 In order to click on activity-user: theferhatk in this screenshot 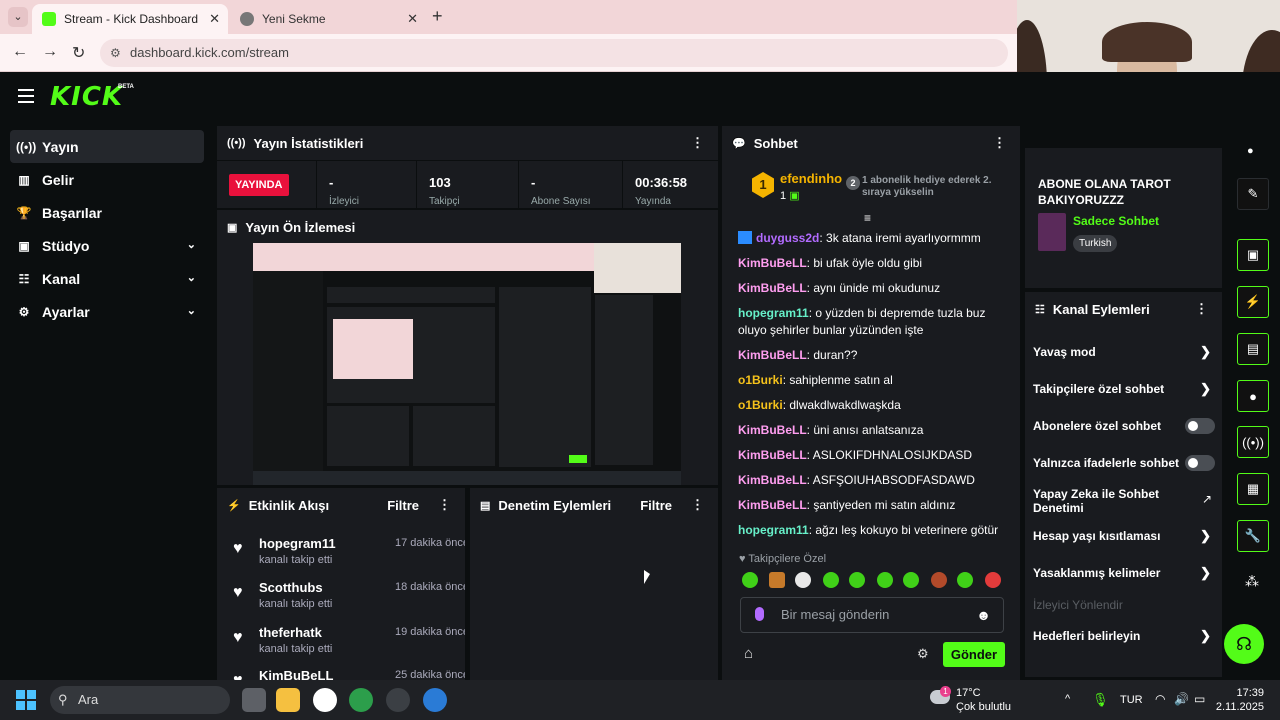, I will do `click(290, 632)`.